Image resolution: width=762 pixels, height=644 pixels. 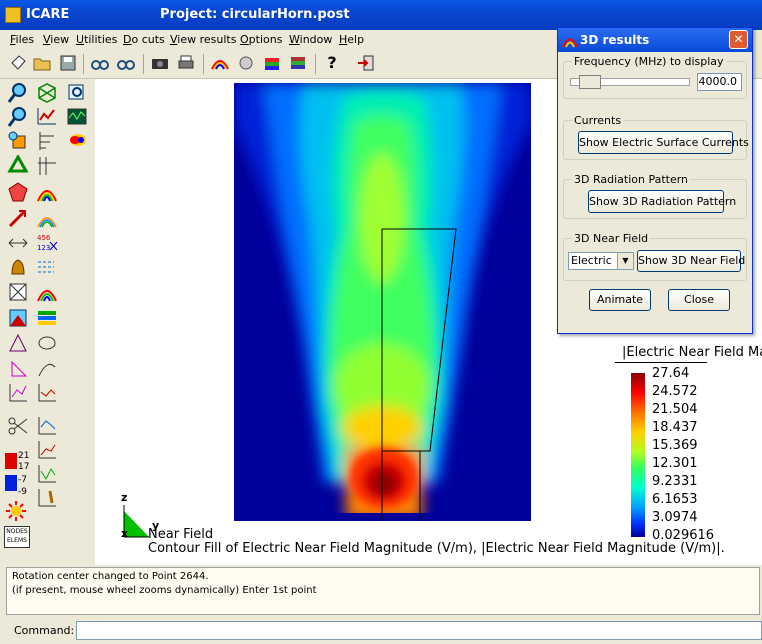 I want to click on field-type-value: Electric, so click(x=591, y=260).